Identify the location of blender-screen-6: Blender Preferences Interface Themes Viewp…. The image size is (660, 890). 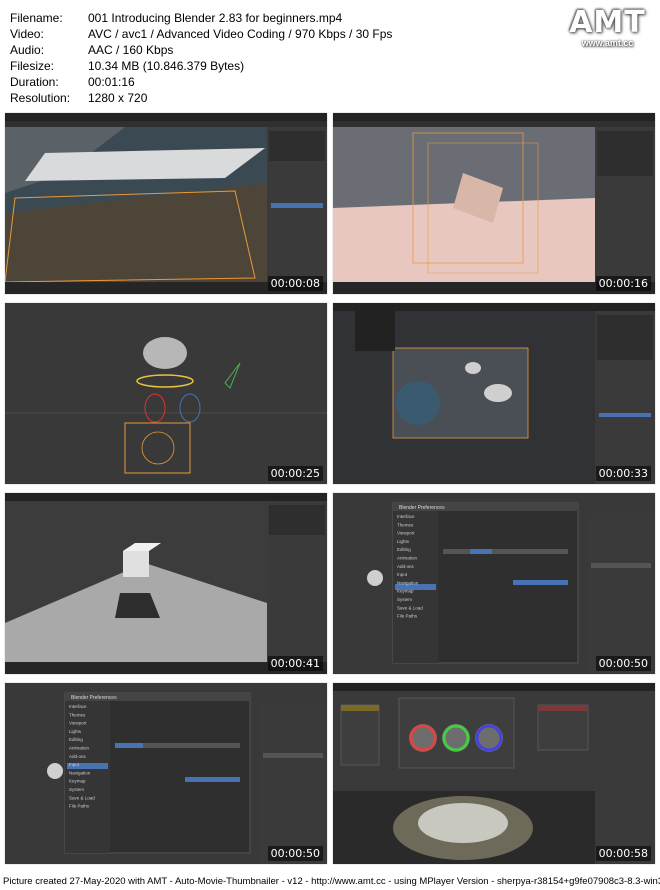
(494, 583).